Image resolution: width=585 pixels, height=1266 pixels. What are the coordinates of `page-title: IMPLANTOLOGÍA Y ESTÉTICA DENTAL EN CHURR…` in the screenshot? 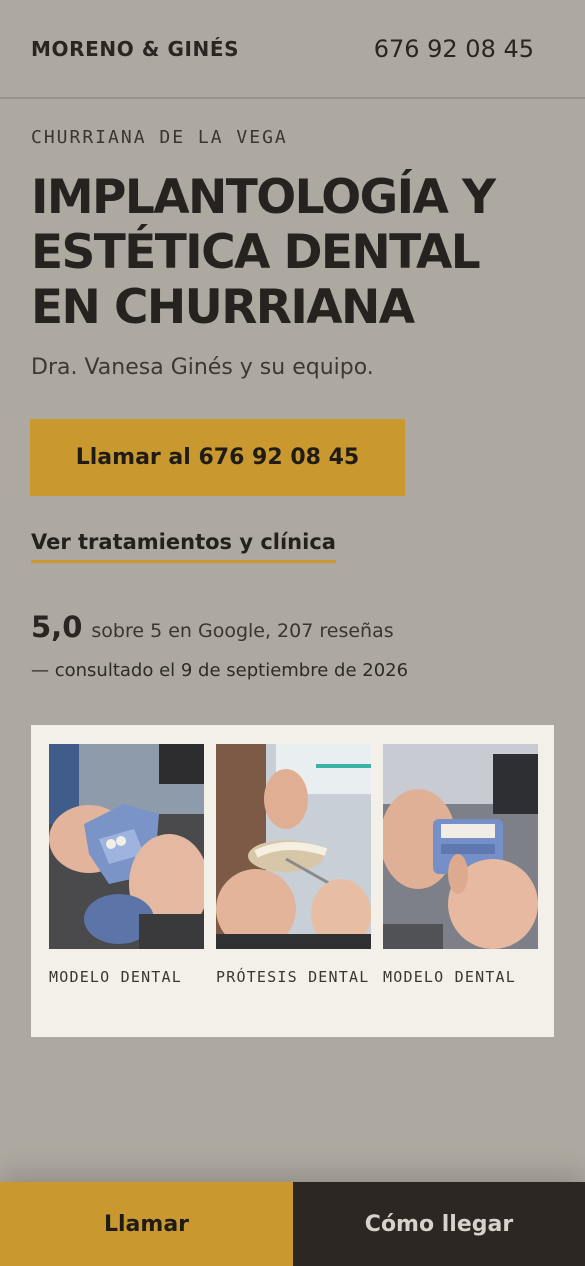 It's located at (263, 252).